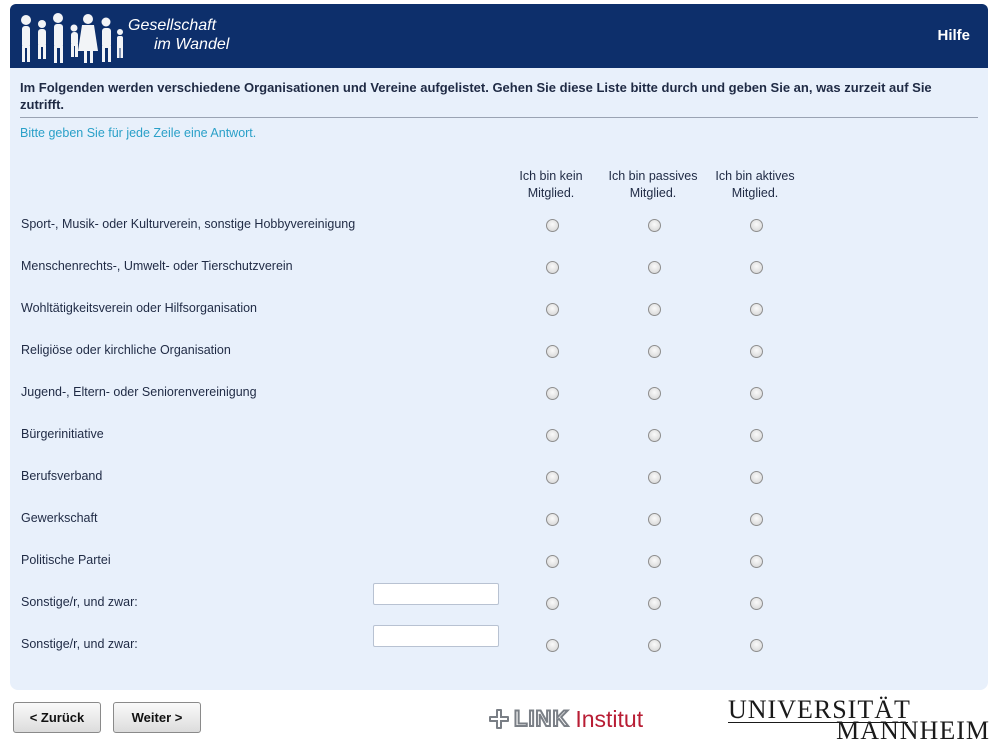 The height and width of the screenshot is (755, 1003). I want to click on university-line-2: MANNHEIM, so click(913, 730).